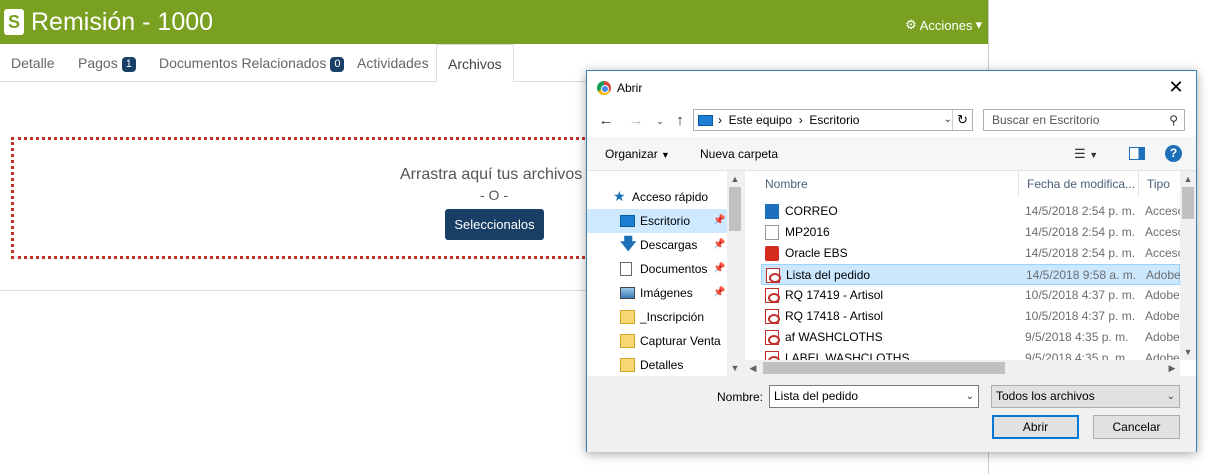  I want to click on nav-item-acceso-rapido: ★ Acceso rápido, so click(657, 197).